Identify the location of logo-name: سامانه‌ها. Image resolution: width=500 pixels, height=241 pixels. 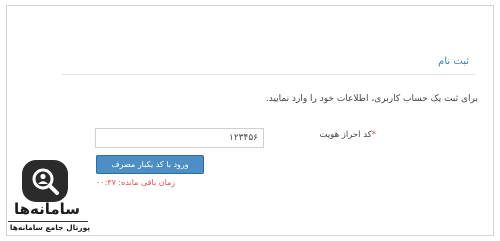
(47, 209).